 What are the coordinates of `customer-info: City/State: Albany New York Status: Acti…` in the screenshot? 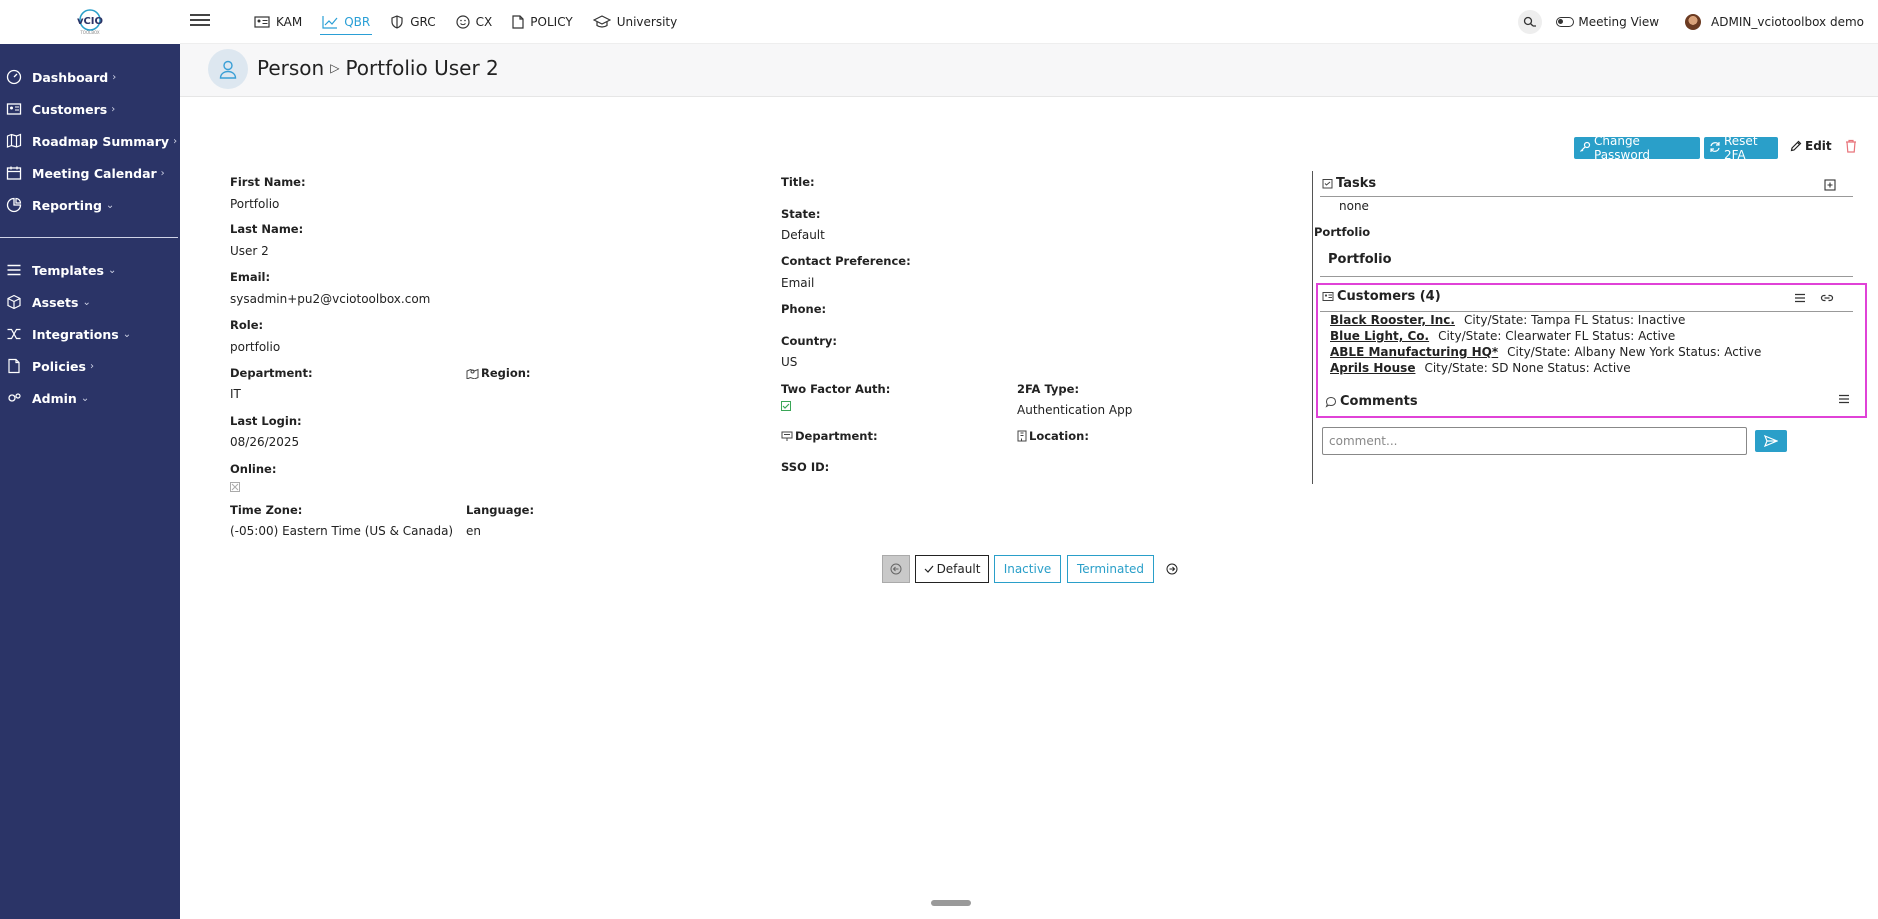 It's located at (1634, 352).